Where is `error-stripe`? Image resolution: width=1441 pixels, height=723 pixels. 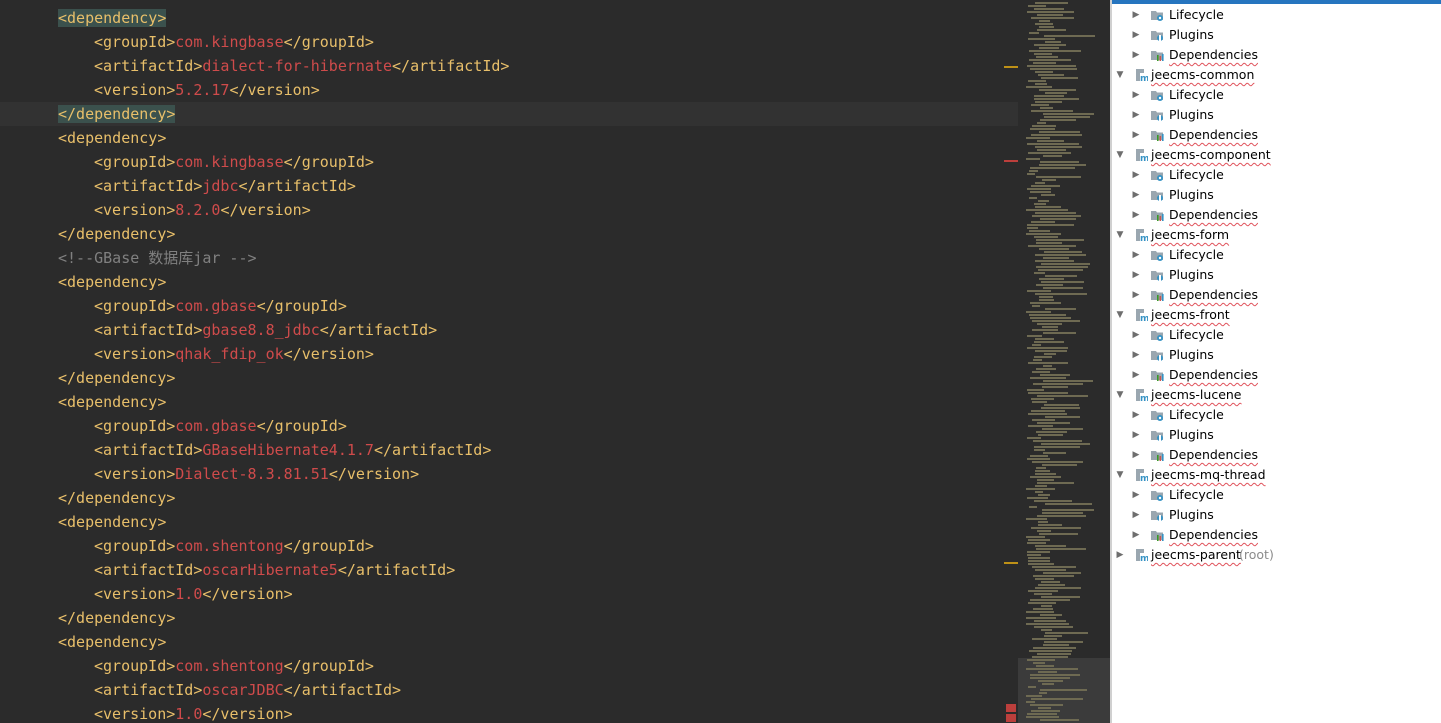 error-stripe is located at coordinates (1009, 361).